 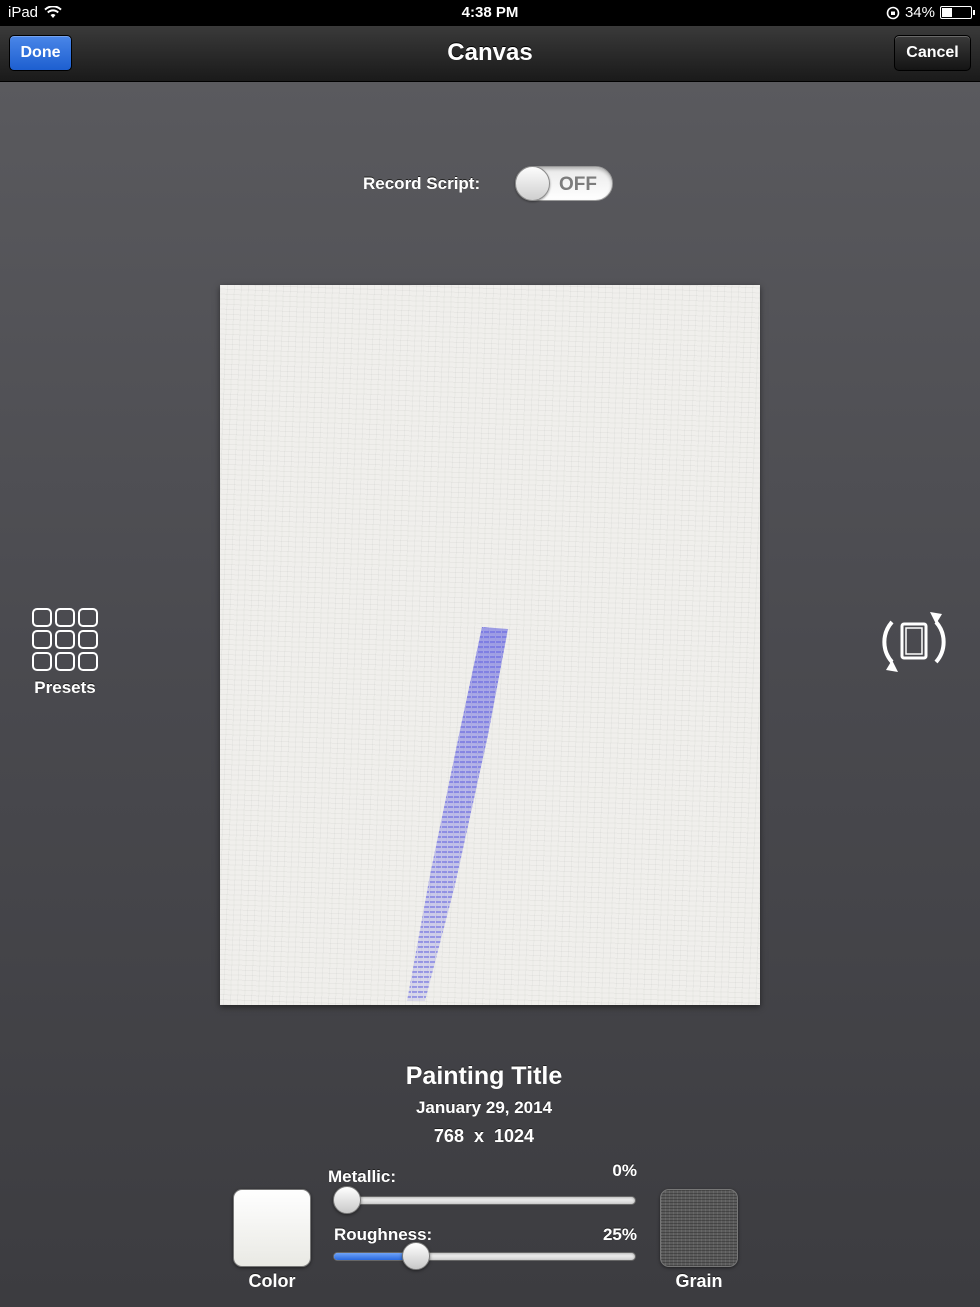 I want to click on color-label: Color, so click(x=272, y=1281).